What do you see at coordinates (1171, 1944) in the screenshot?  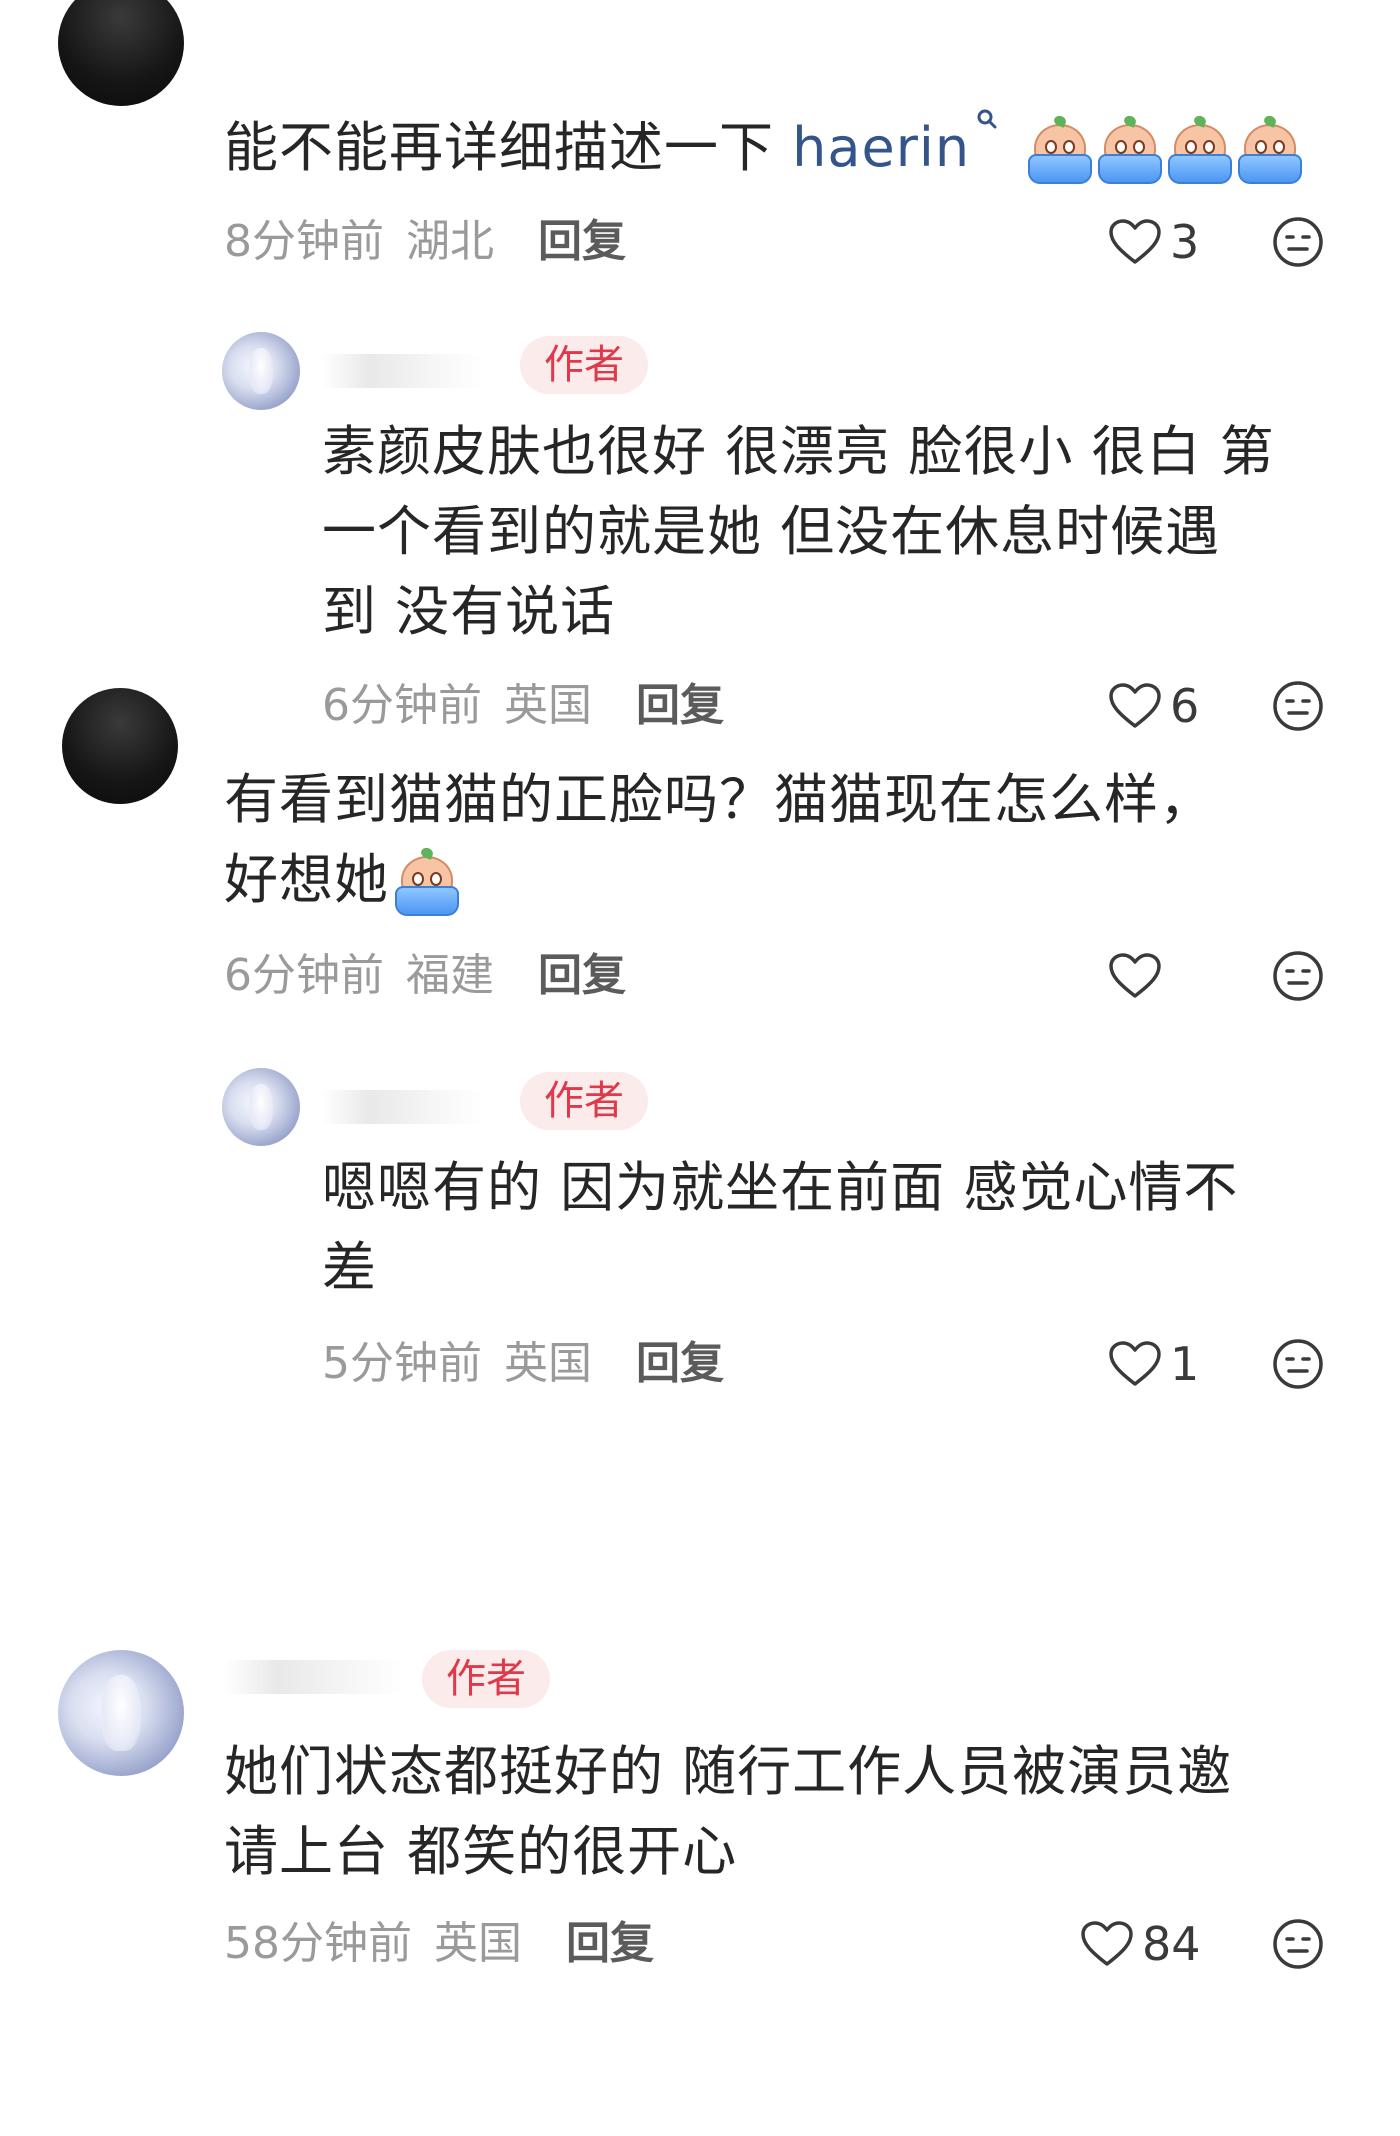 I see `like-count: 84` at bounding box center [1171, 1944].